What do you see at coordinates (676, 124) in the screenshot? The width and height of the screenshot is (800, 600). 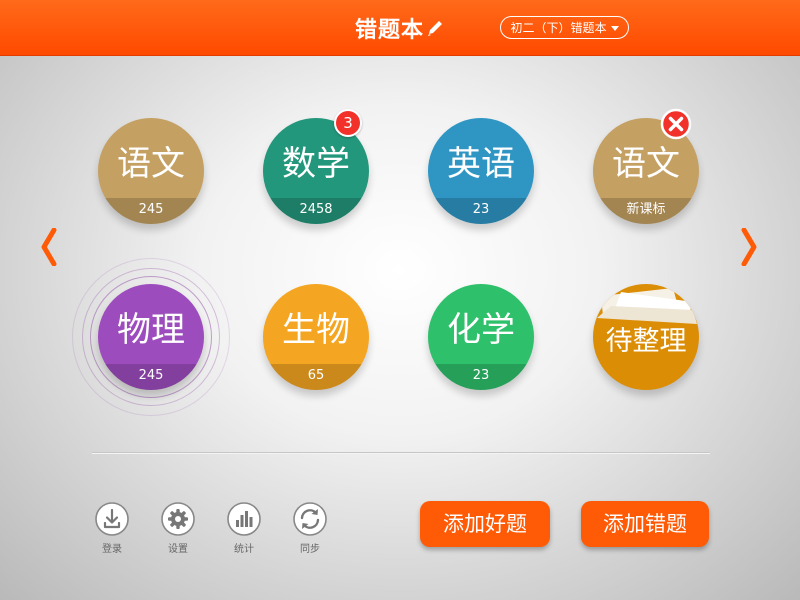 I see `delete-icon` at bounding box center [676, 124].